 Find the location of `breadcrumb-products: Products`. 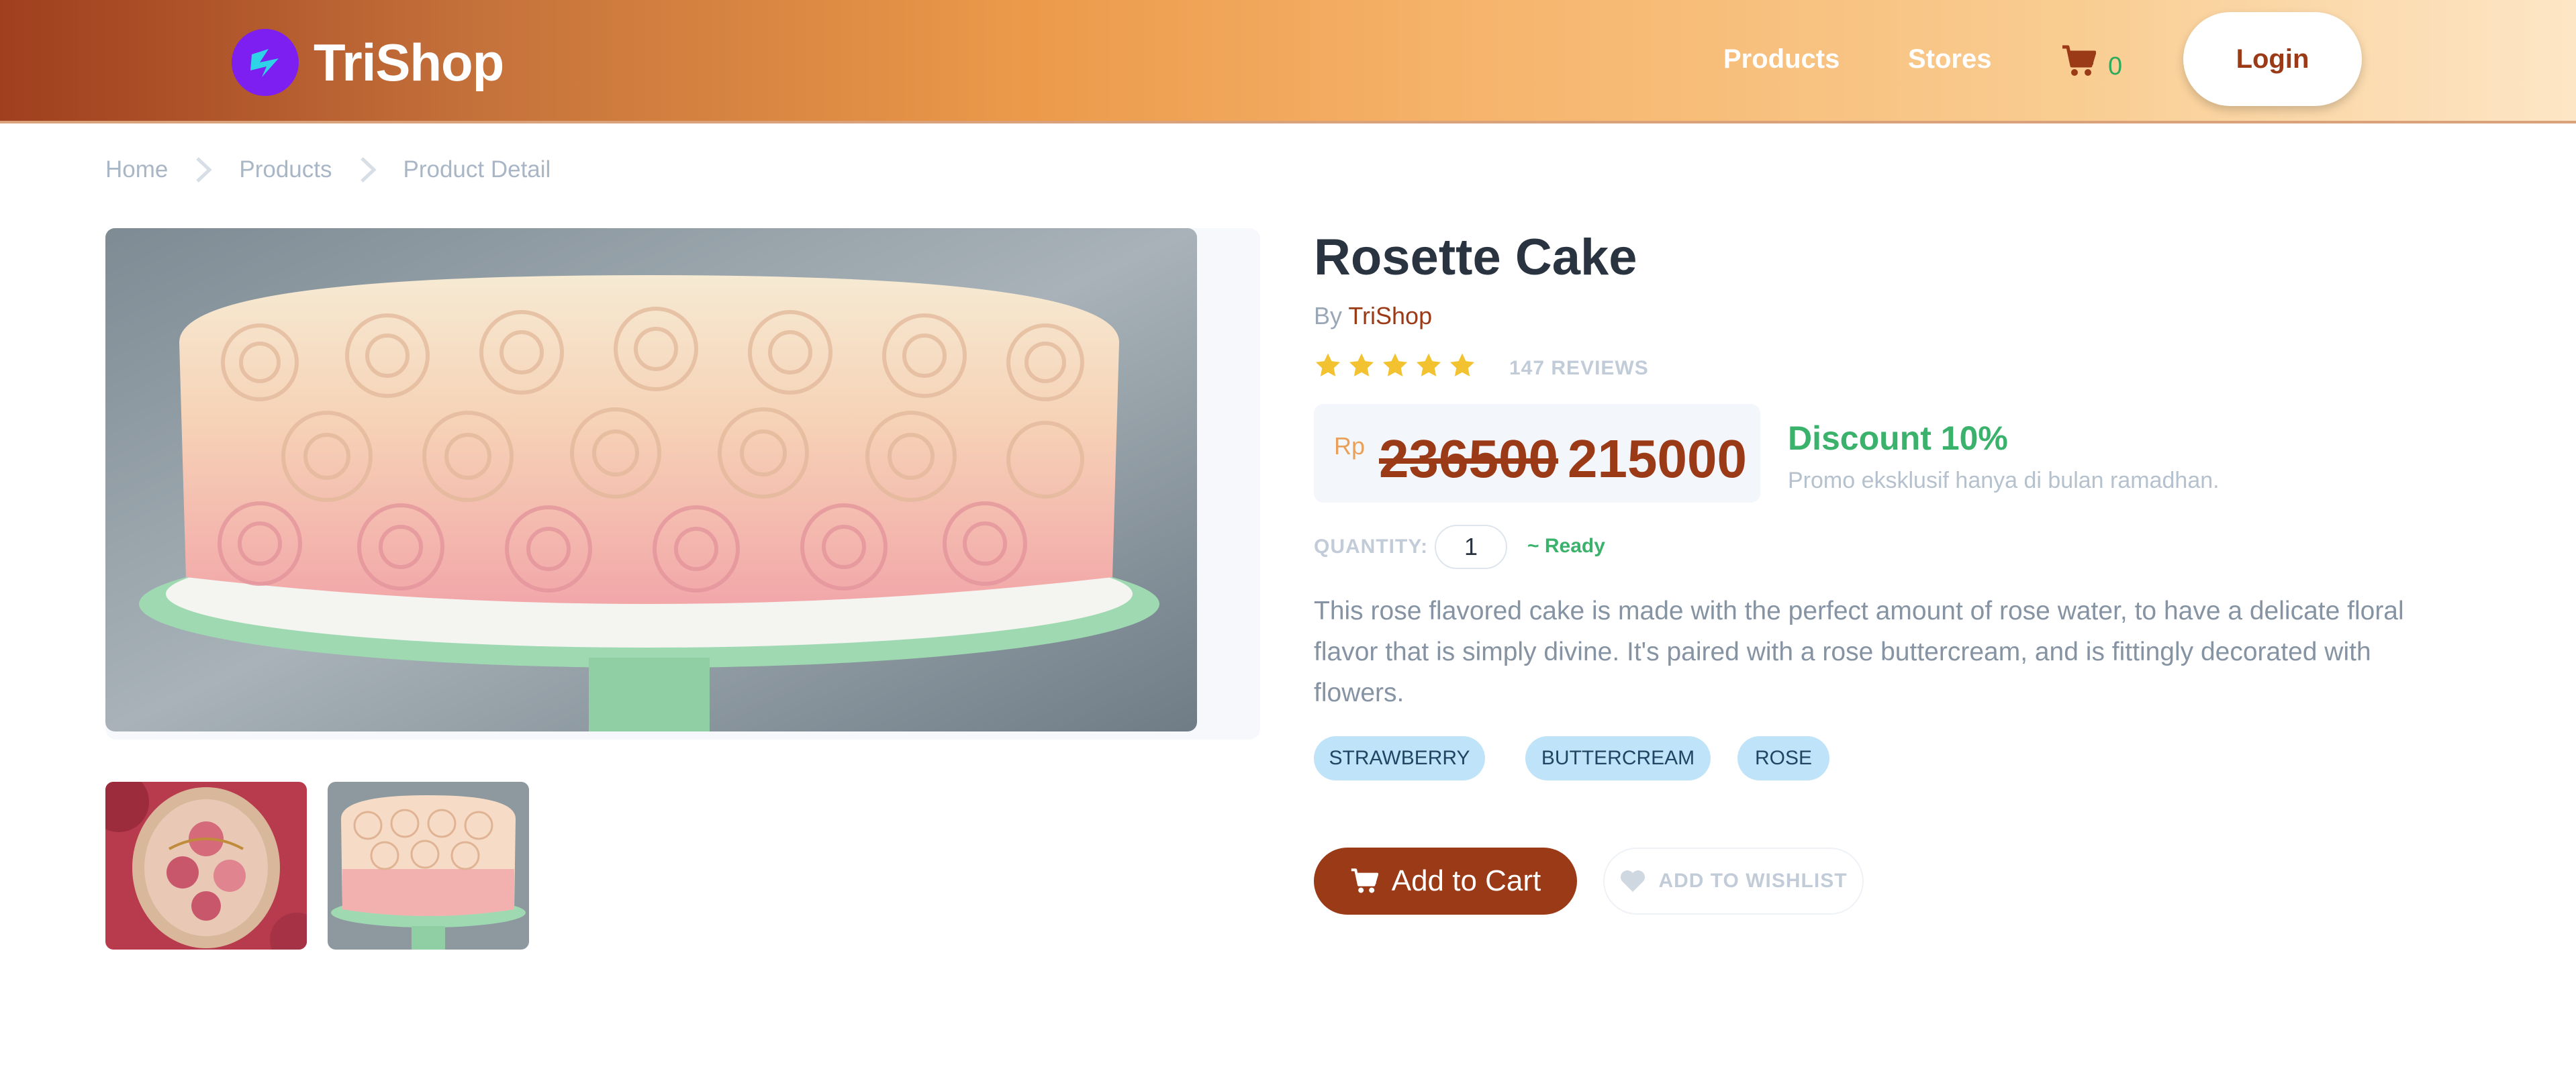

breadcrumb-products: Products is located at coordinates (285, 169).